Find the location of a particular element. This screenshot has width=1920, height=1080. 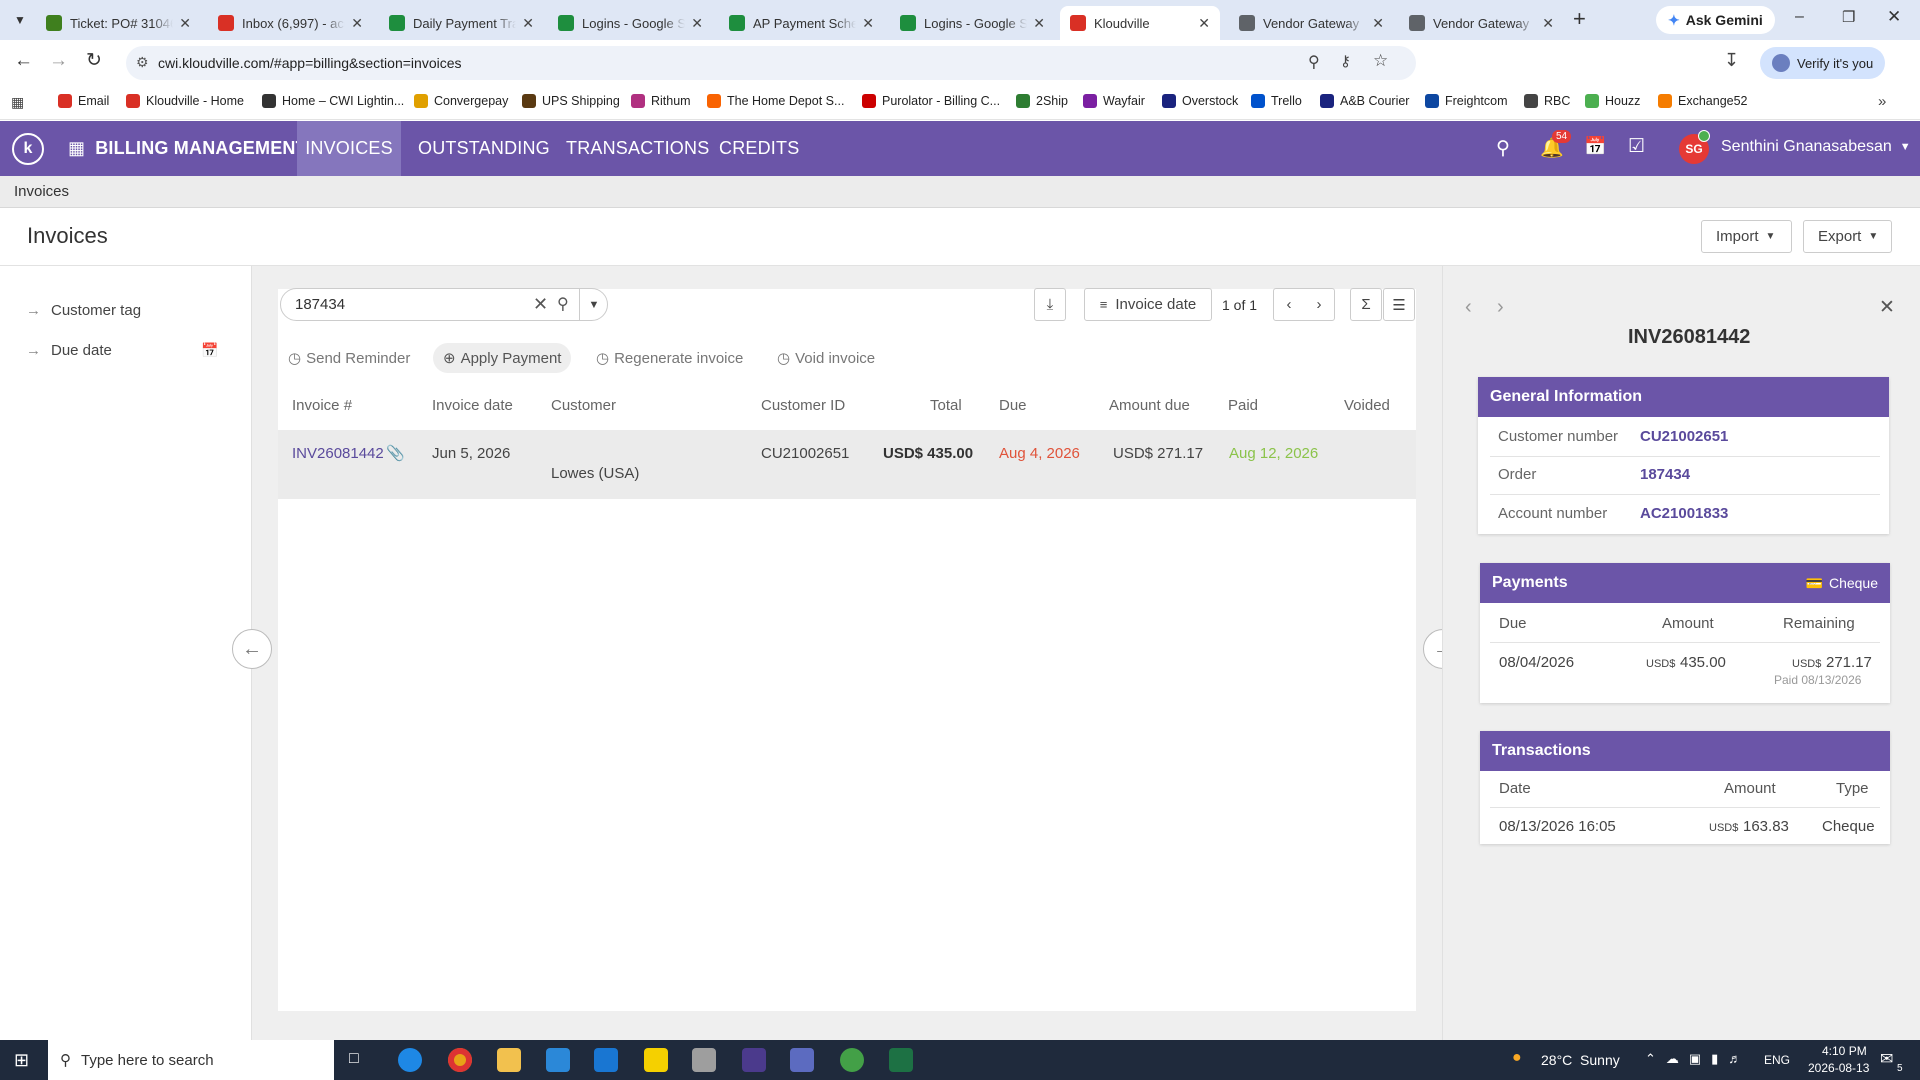

search-options-chevron-icon: ▼ is located at coordinates (593, 304).